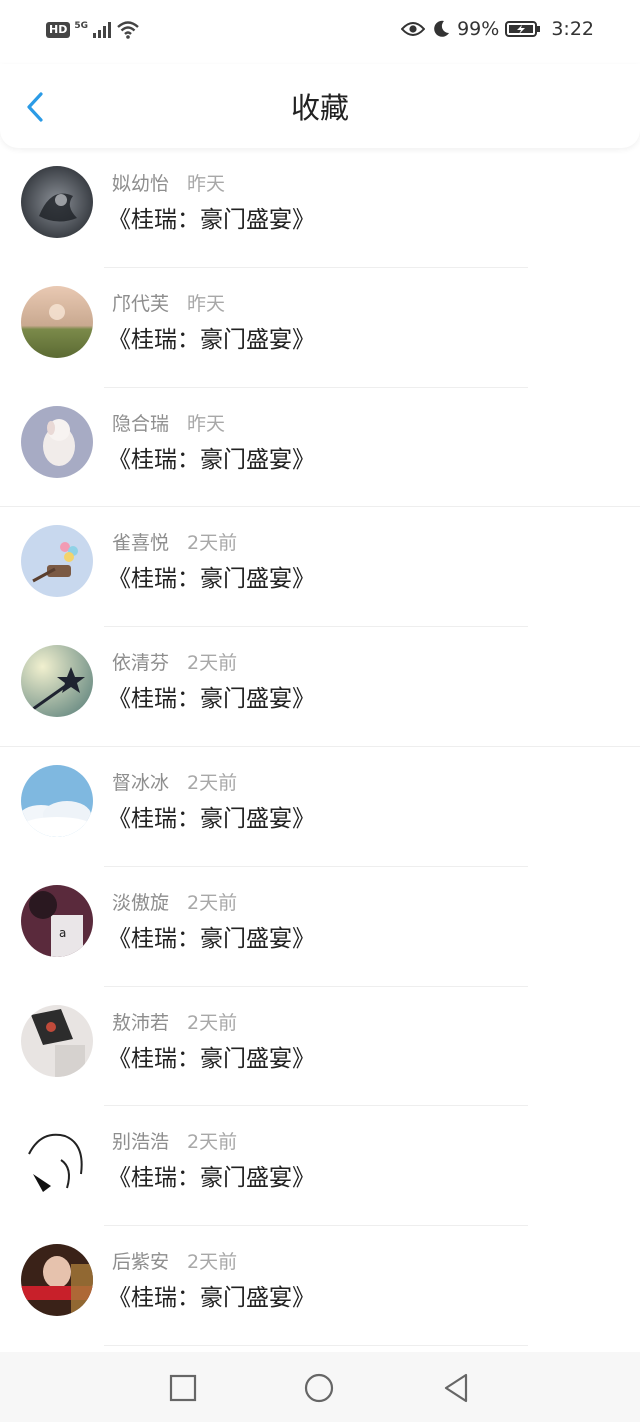 Image resolution: width=640 pixels, height=1422 pixels. Describe the element at coordinates (320, 32) in the screenshot. I see `status-bar: HD 5G 99% 3:22` at that location.